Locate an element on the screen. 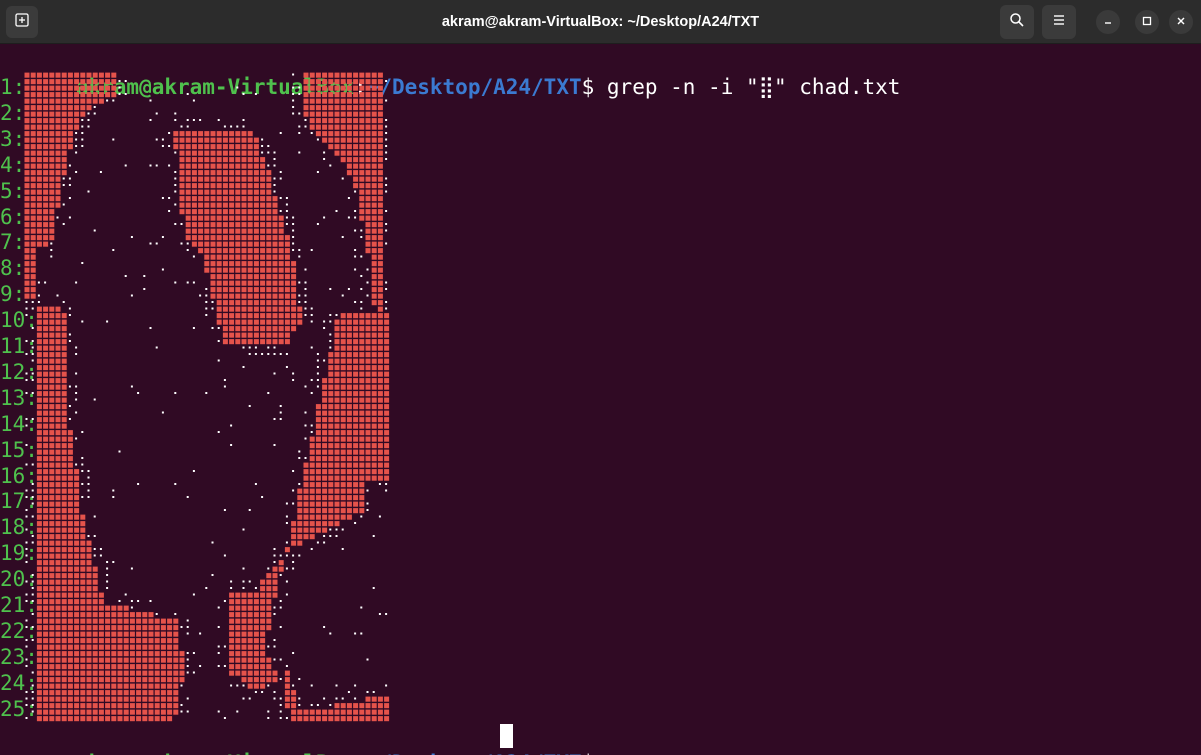 The height and width of the screenshot is (755, 1201). search-button is located at coordinates (1017, 22).